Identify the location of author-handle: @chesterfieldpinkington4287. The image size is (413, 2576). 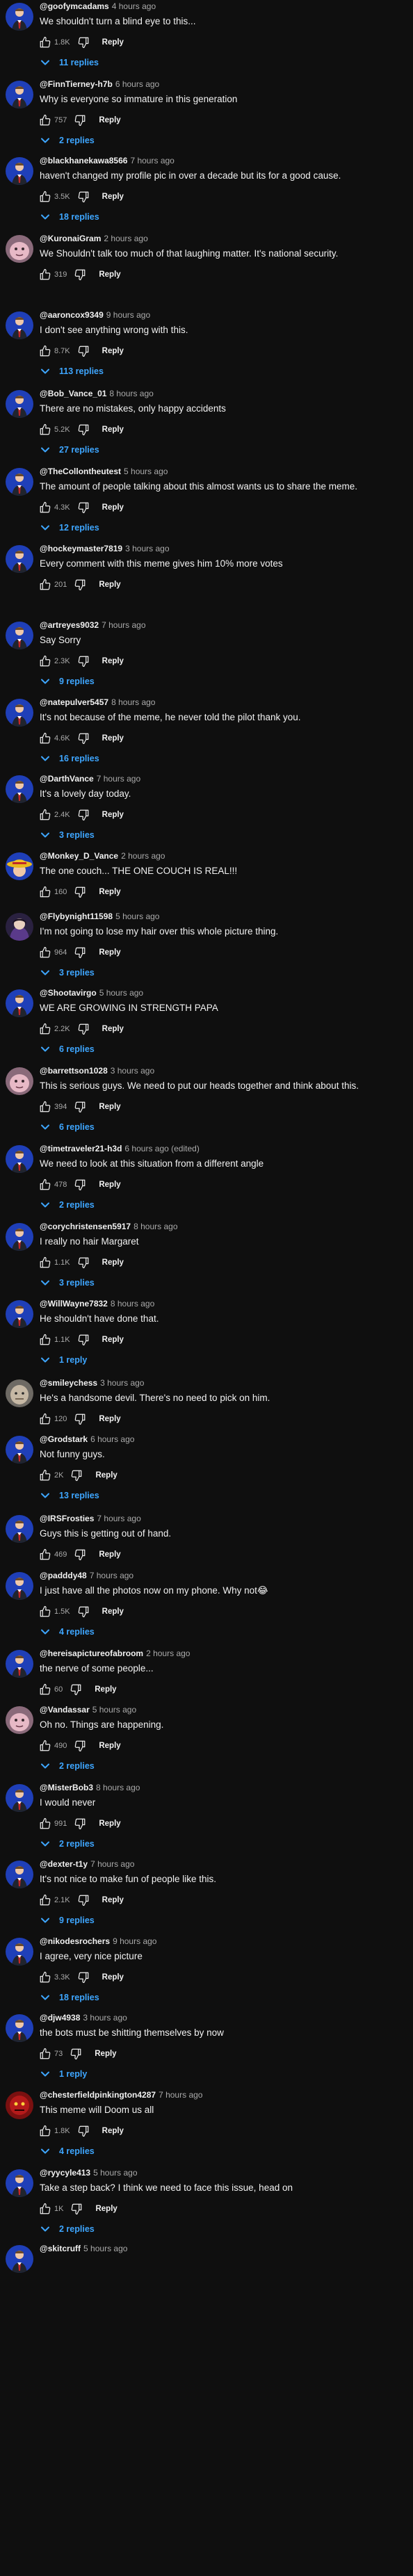
(98, 2095).